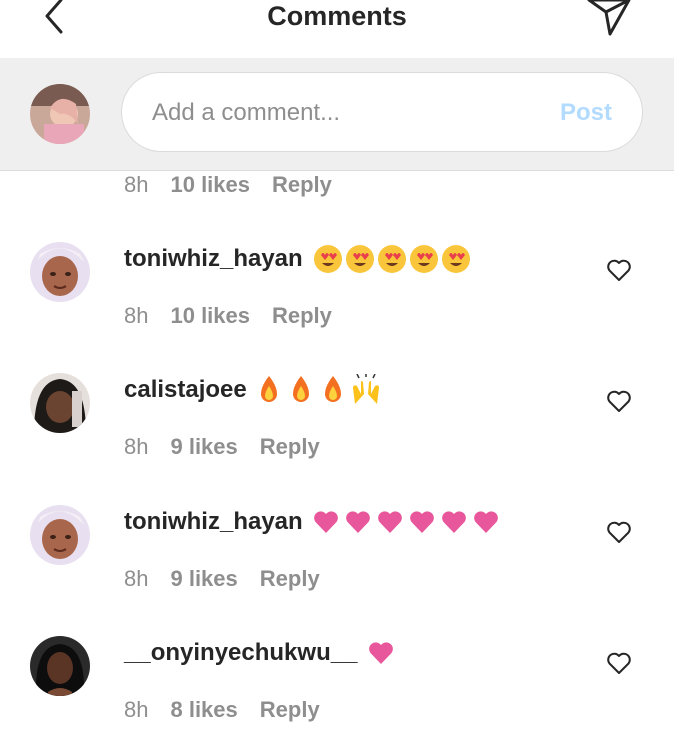  I want to click on comment-meta: 8h 8 likes Reply, so click(222, 710).